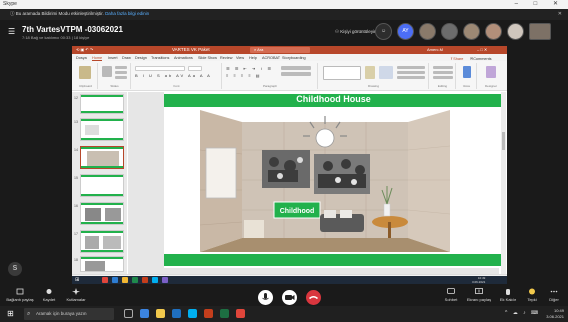 The image size is (568, 322). Describe the element at coordinates (451, 295) in the screenshot. I see `chat-button: Sohbet` at that location.